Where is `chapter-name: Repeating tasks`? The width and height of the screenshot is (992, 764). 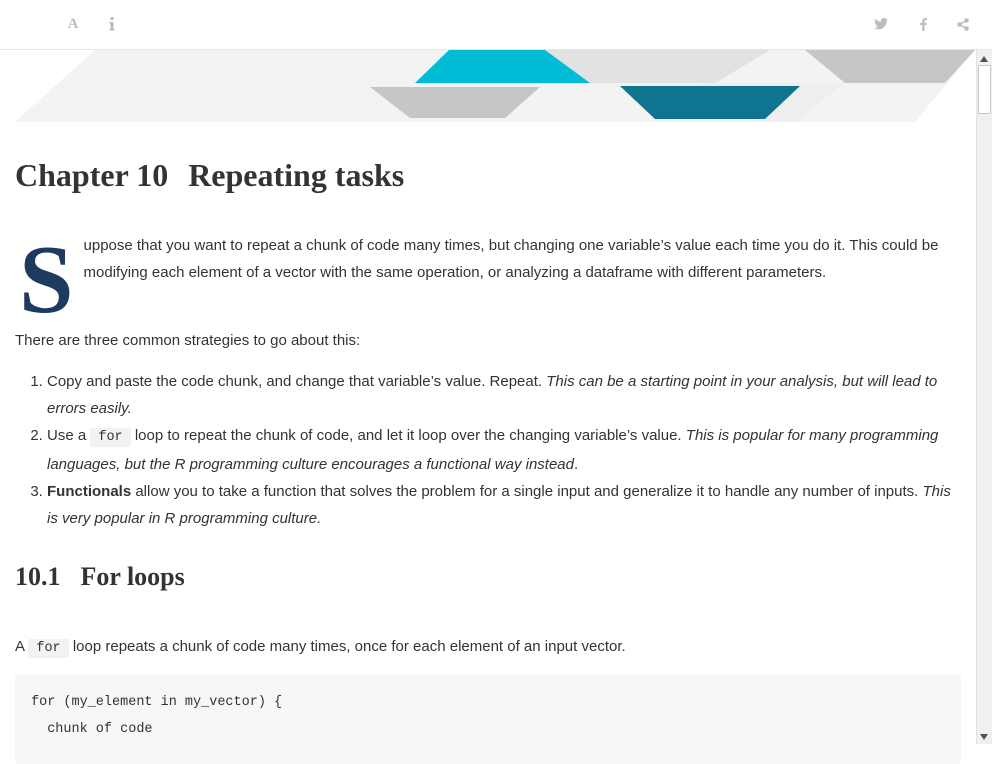
chapter-name: Repeating tasks is located at coordinates (296, 175).